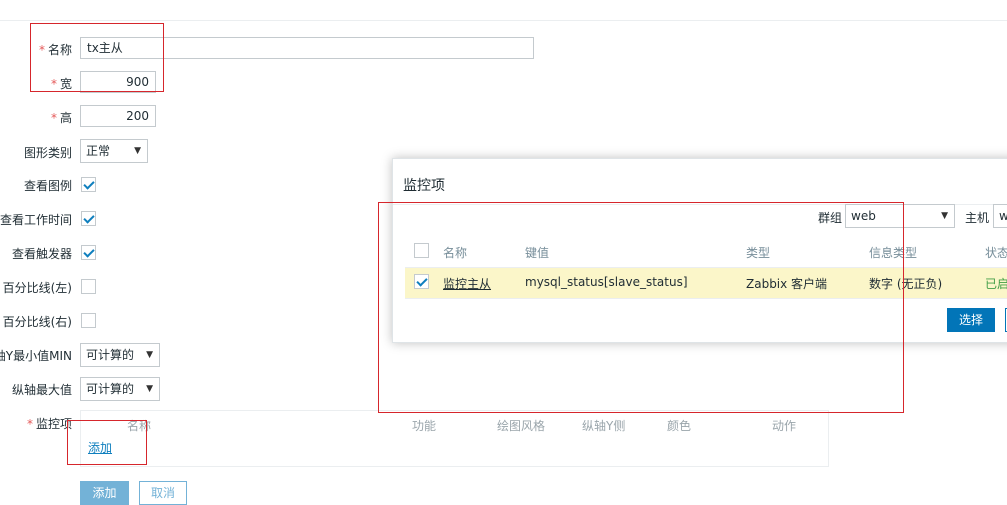 The image size is (1007, 505). Describe the element at coordinates (37, 288) in the screenshot. I see `percentile-left-label: 百分比线(左)` at that location.